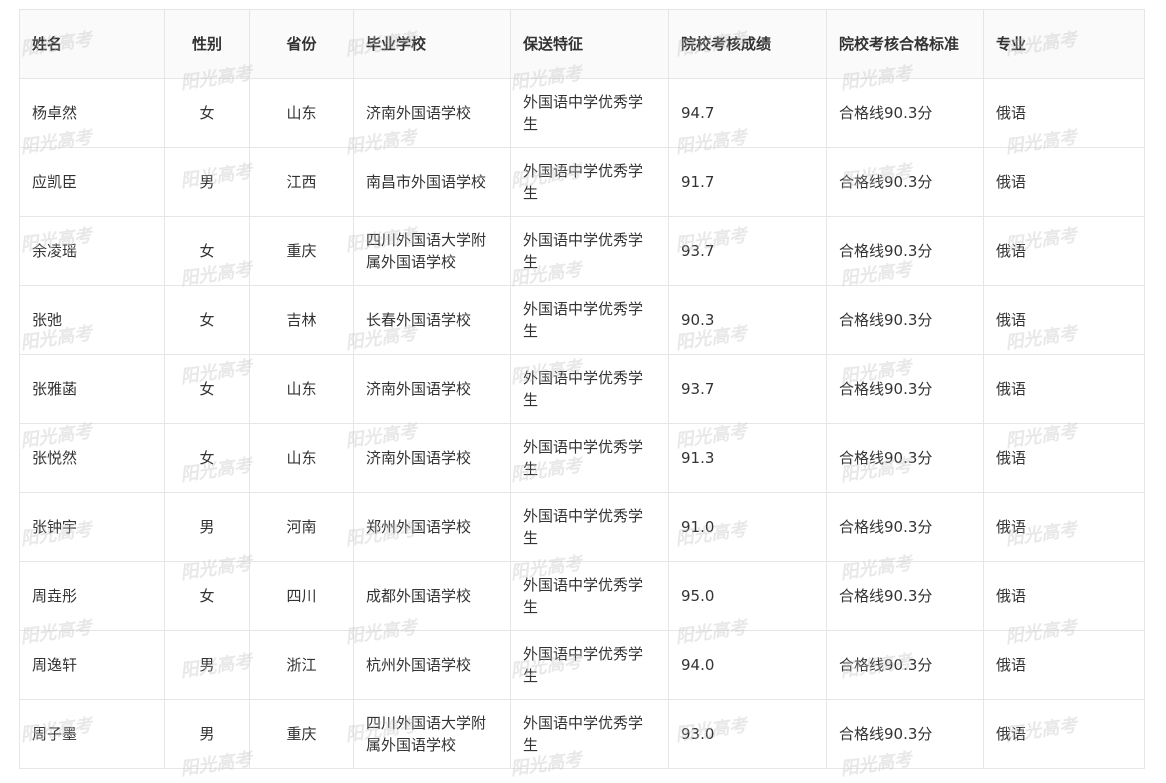  Describe the element at coordinates (92, 734) in the screenshot. I see `cell-name: 周子墨` at that location.